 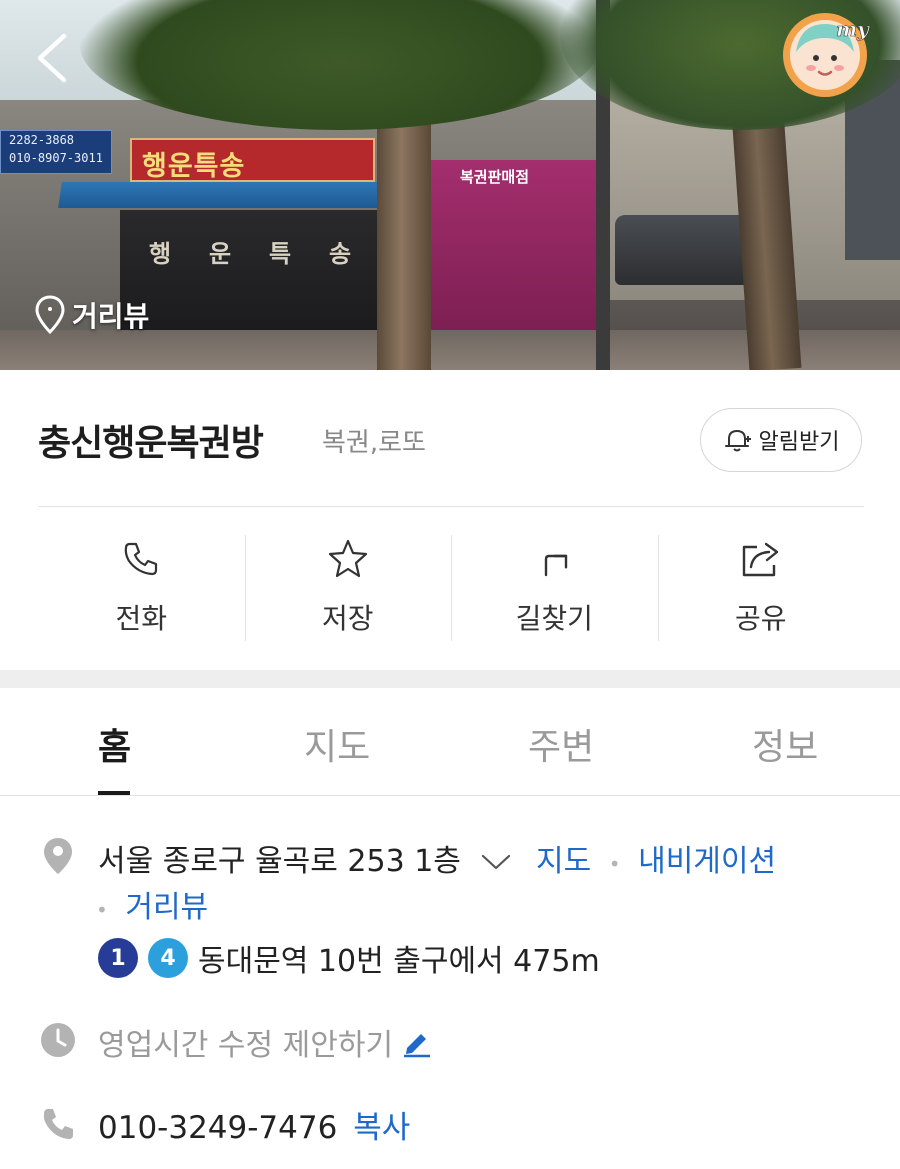 I want to click on save-button: 저장, so click(x=348, y=588).